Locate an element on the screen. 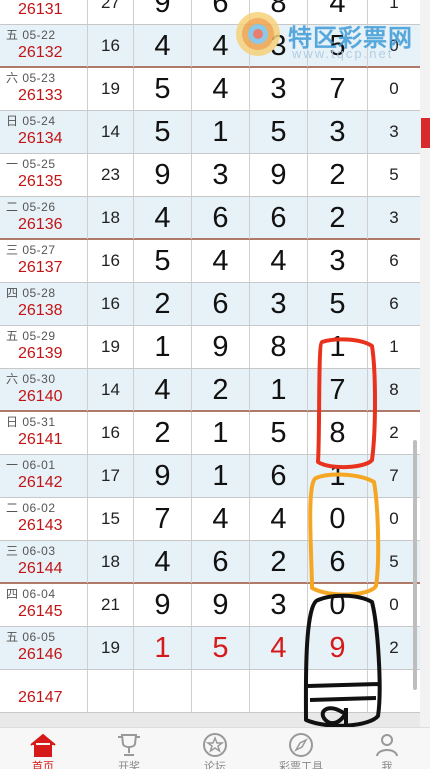 Image resolution: width=430 pixels, height=769 pixels. sum-value: 27 is located at coordinates (111, 12).